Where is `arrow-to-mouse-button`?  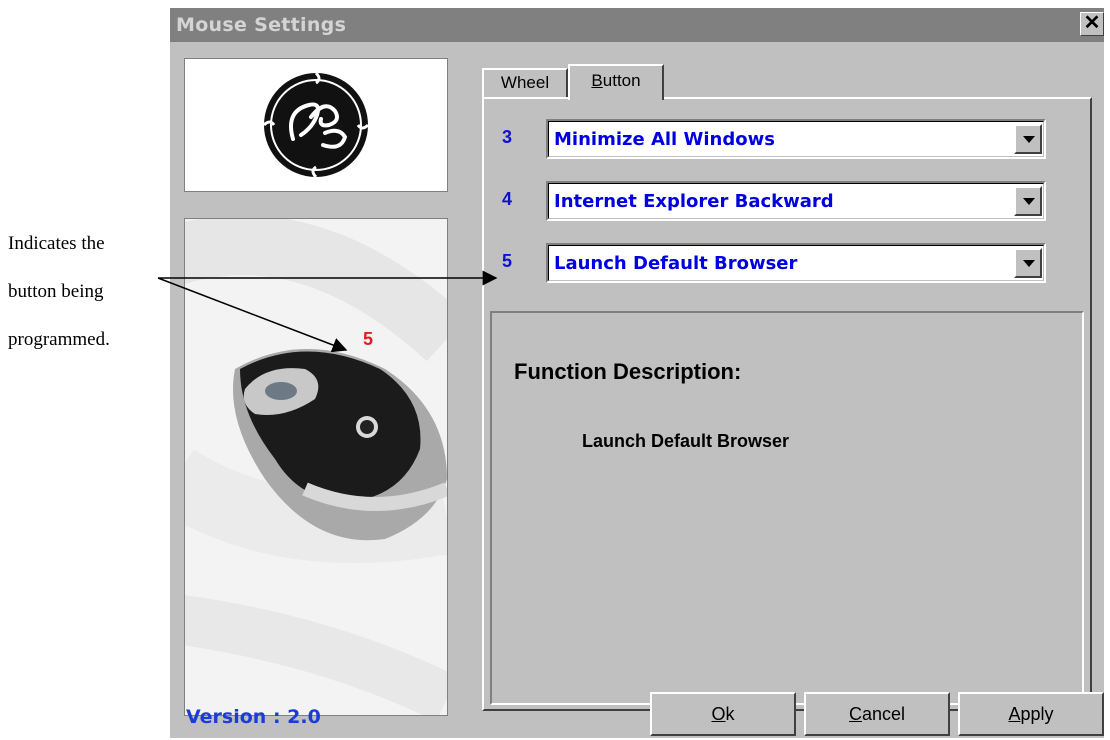
arrow-to-mouse-button is located at coordinates (252, 315).